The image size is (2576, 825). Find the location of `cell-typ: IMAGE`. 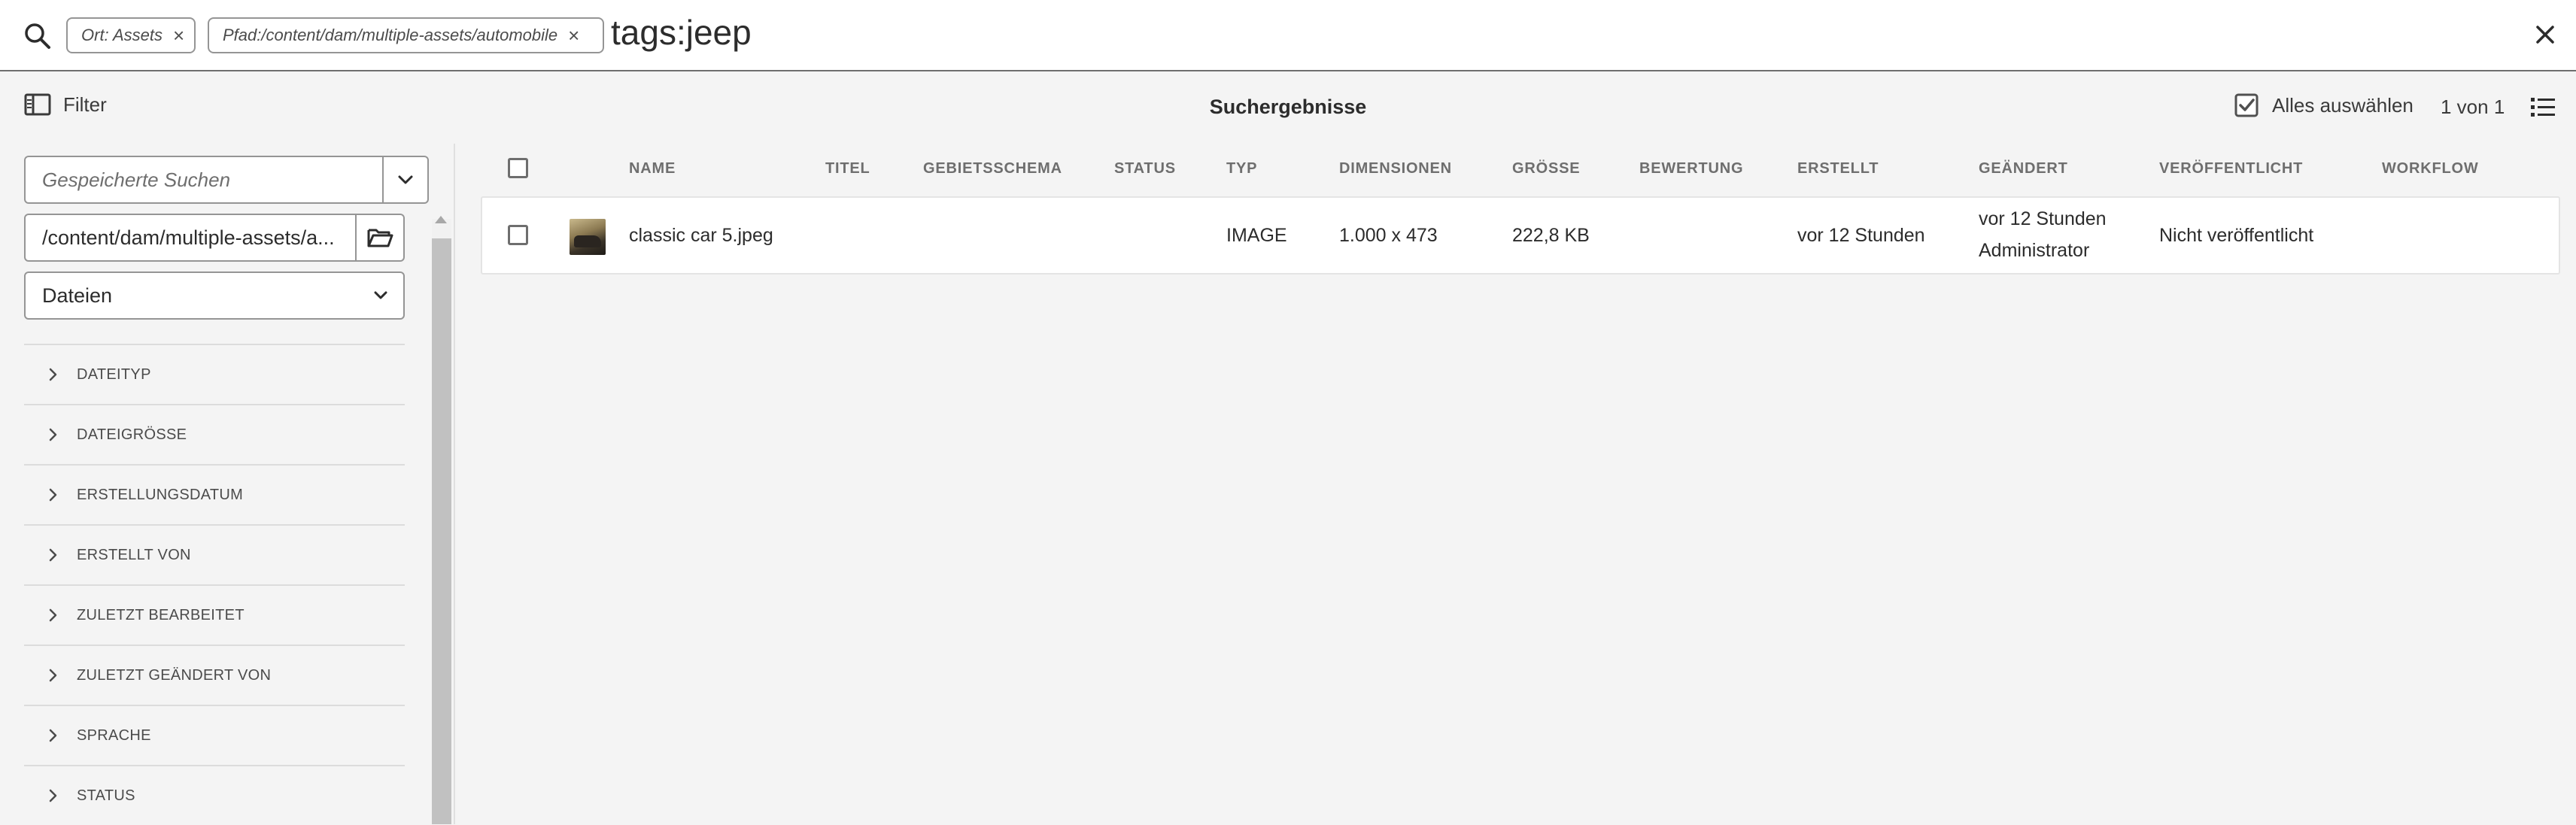

cell-typ: IMAGE is located at coordinates (1256, 235).